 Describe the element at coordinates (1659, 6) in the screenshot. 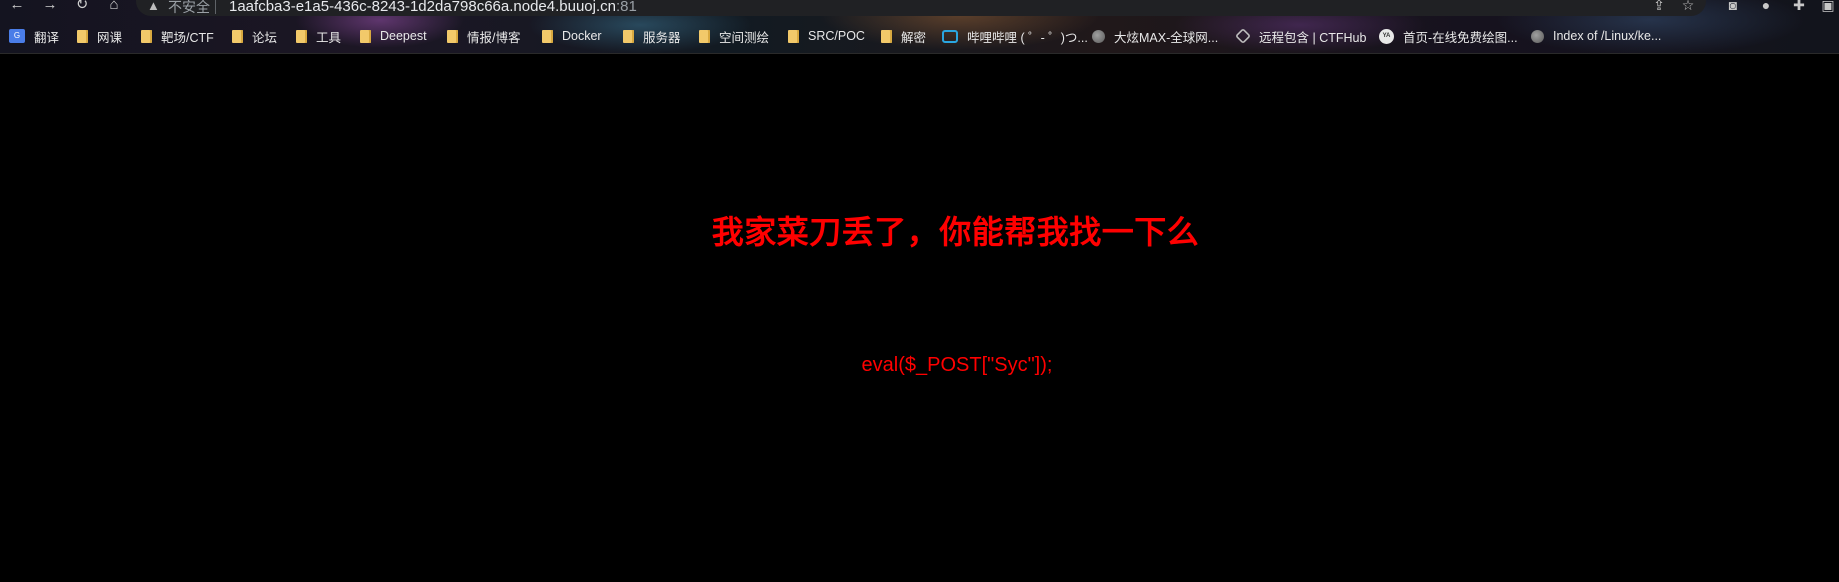

I see `share-icon: ⇪` at that location.